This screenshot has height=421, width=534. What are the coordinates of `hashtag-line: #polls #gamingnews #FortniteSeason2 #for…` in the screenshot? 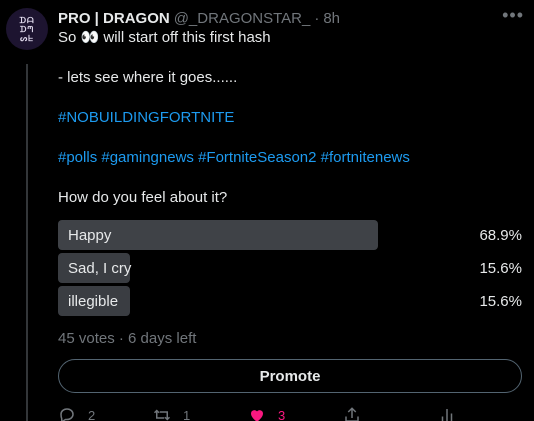 It's located at (291, 158).